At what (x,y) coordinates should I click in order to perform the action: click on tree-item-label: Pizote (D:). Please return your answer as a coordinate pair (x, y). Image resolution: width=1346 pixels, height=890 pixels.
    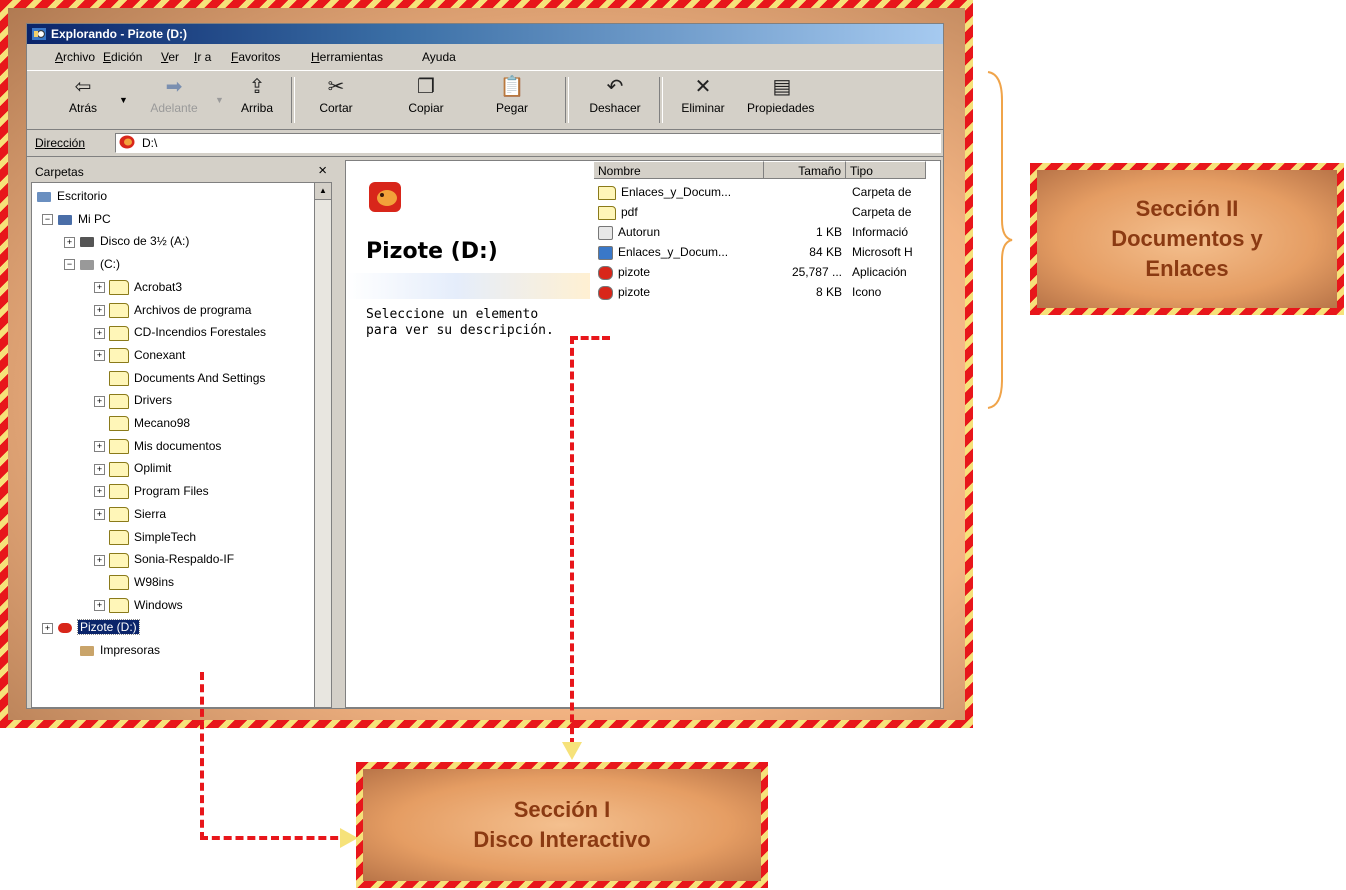
    Looking at the image, I should click on (108, 627).